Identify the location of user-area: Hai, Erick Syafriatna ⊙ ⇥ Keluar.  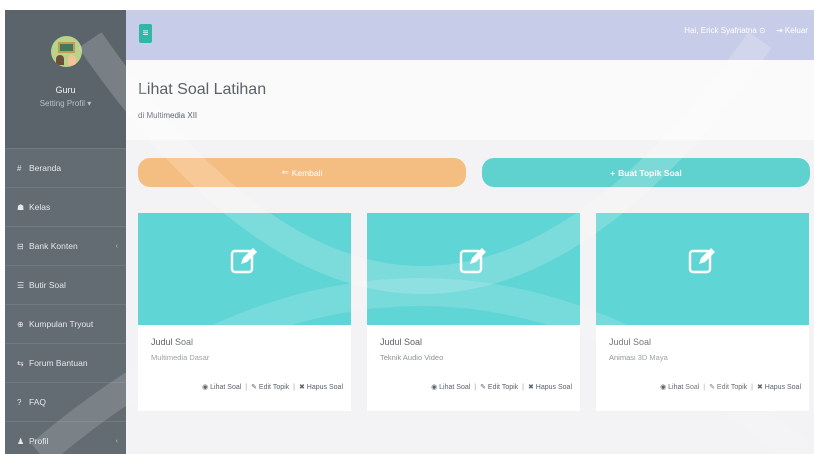
(746, 30).